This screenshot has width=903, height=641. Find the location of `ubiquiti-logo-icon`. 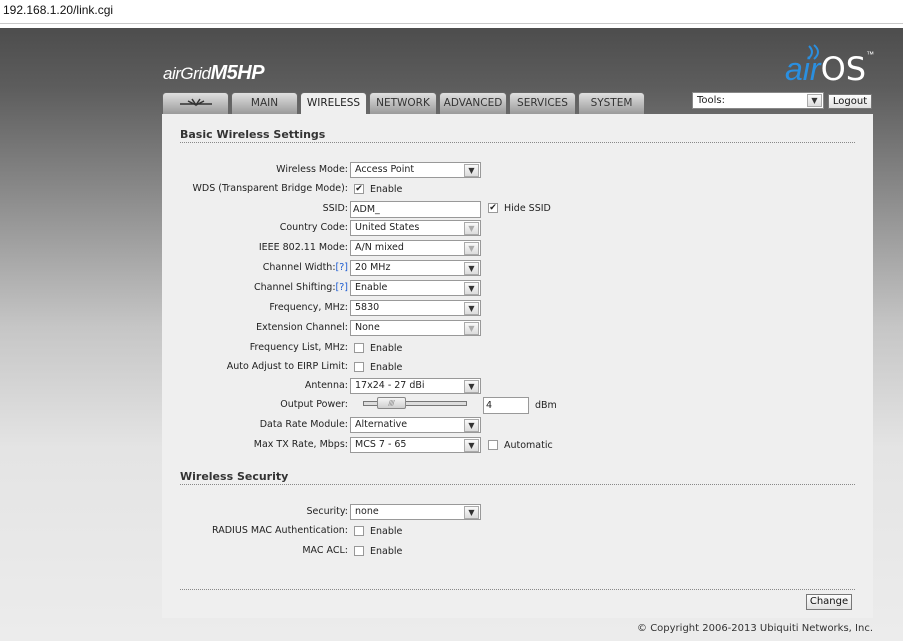

ubiquiti-logo-icon is located at coordinates (195, 102).